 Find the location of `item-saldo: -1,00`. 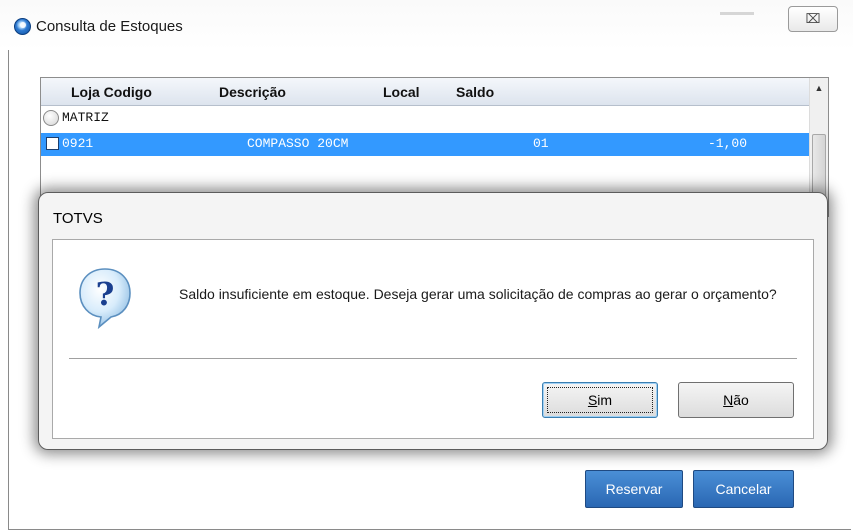

item-saldo: -1,00 is located at coordinates (728, 143).